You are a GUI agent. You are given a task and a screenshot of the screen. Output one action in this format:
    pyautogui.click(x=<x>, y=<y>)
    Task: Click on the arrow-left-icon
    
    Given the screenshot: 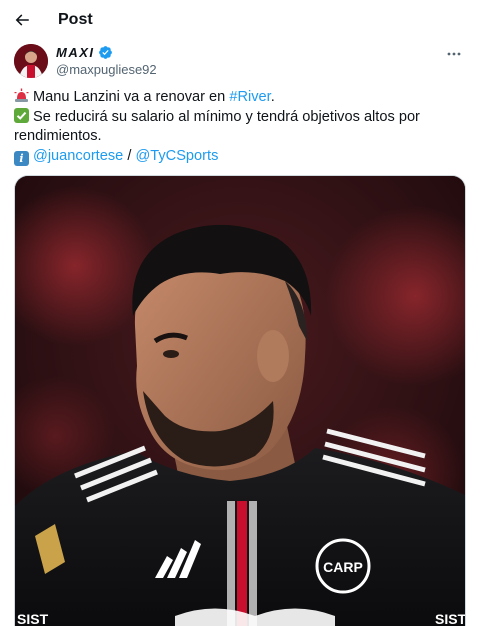 What is the action you would take?
    pyautogui.click(x=22, y=20)
    